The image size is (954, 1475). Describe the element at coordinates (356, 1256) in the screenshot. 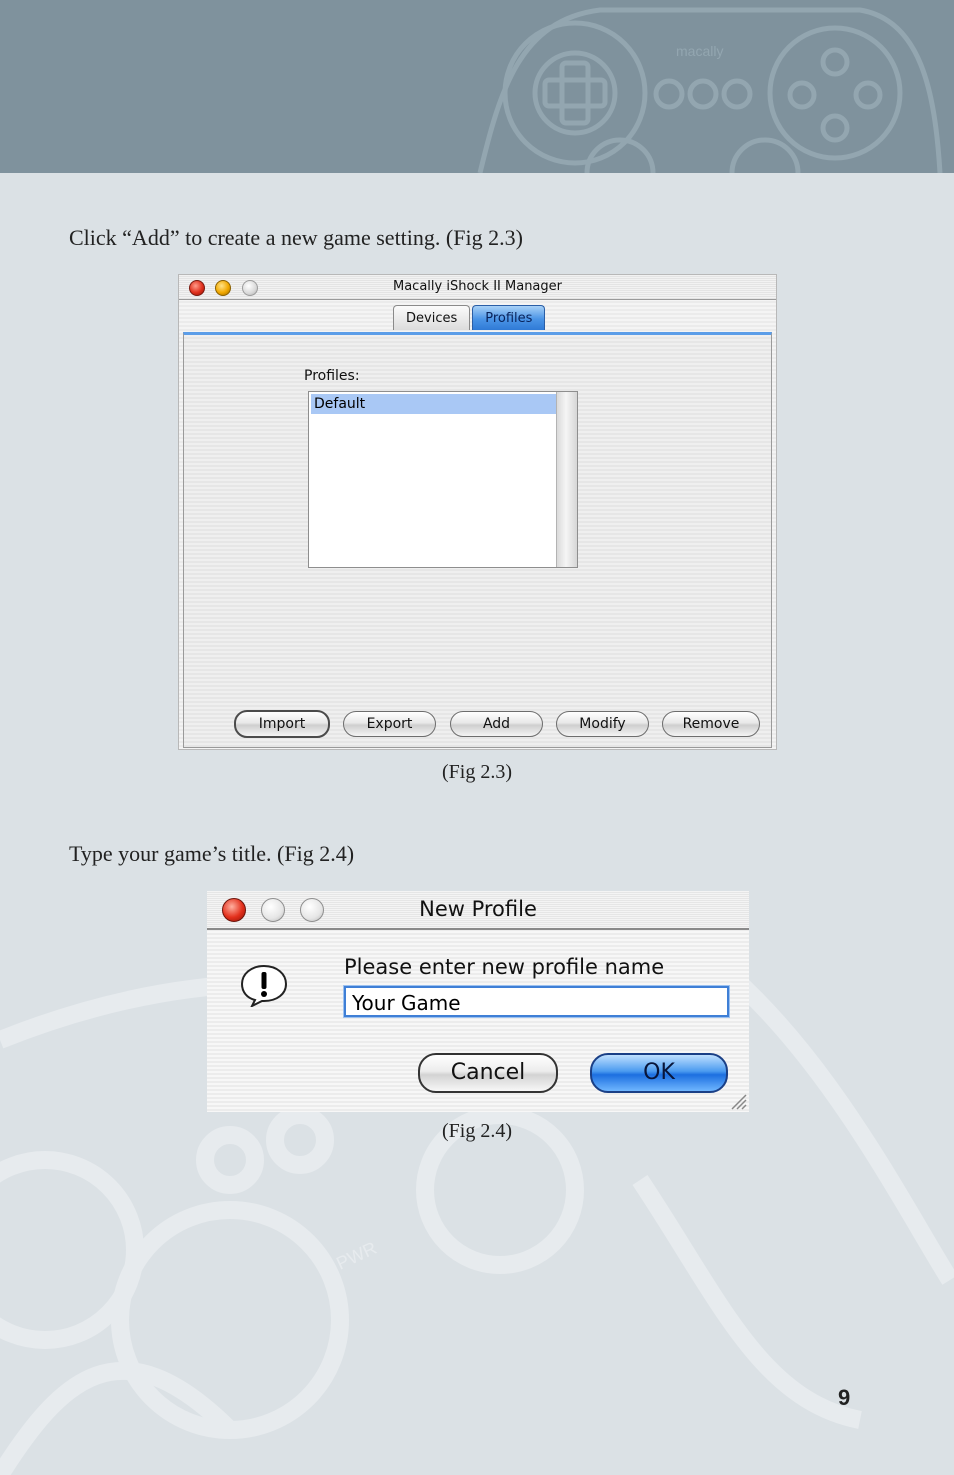

I see `pwr-watermark: PWR` at that location.